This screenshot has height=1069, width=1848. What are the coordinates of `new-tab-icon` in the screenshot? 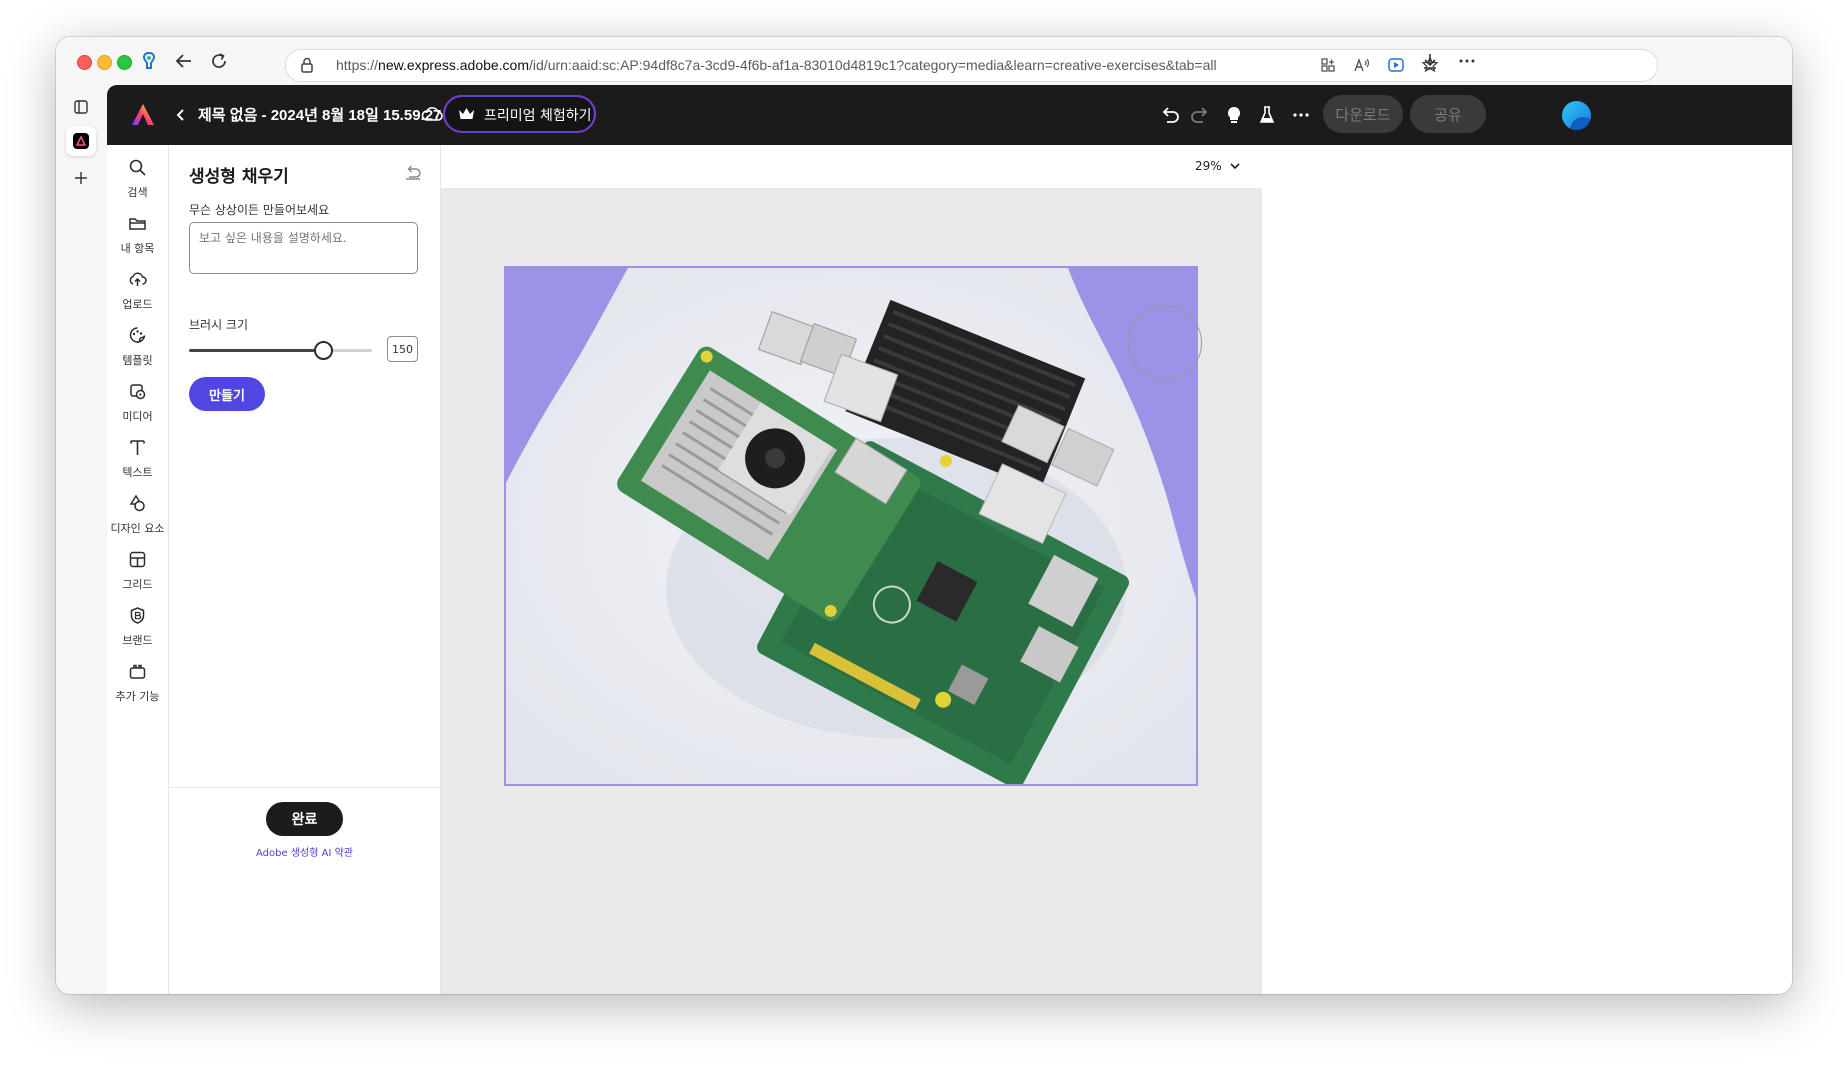 It's located at (81, 178).